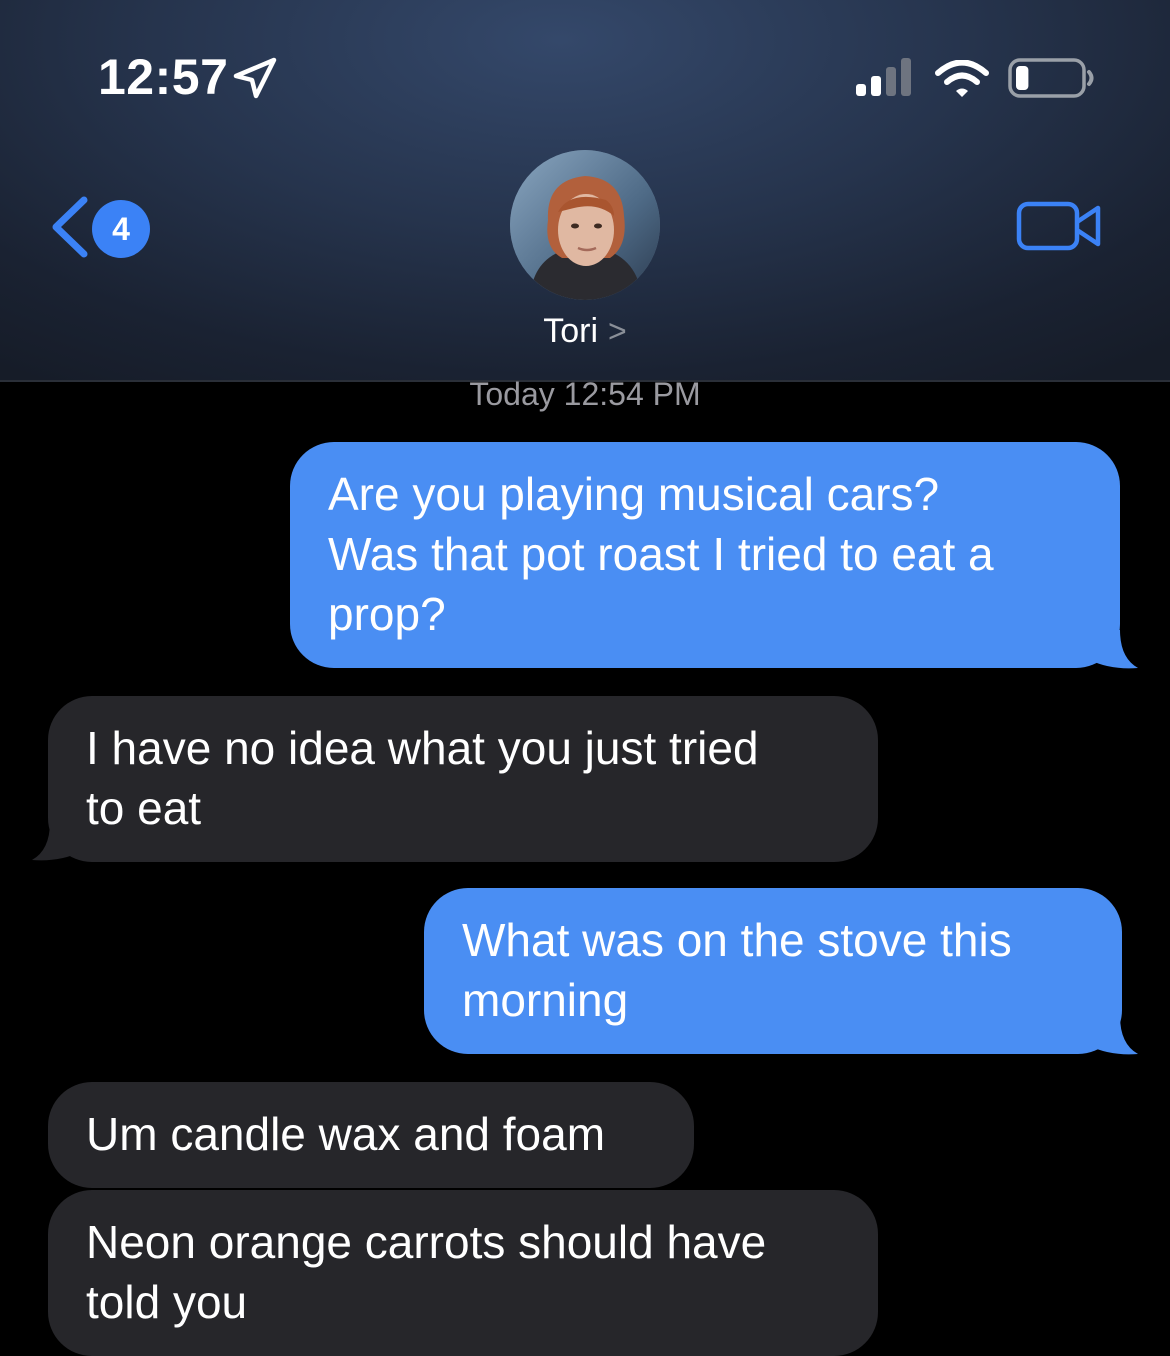 This screenshot has height=1356, width=1170. I want to click on contact-name: Tori, so click(571, 331).